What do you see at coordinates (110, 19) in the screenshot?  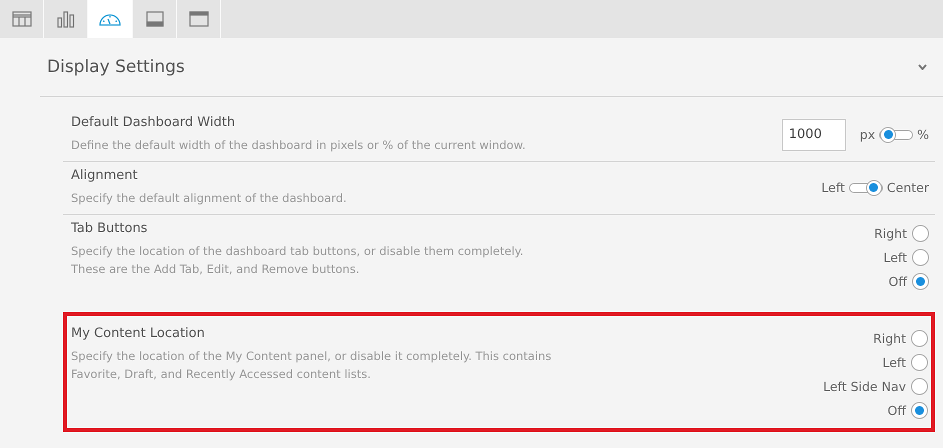 I see `tab` at bounding box center [110, 19].